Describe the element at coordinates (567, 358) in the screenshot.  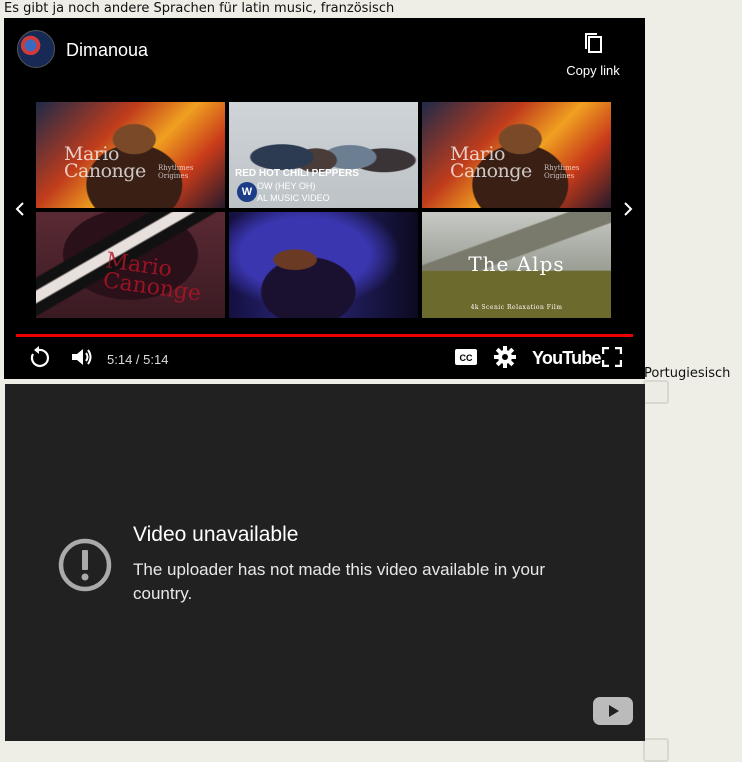
I see `youtube-logo: YouTube` at that location.